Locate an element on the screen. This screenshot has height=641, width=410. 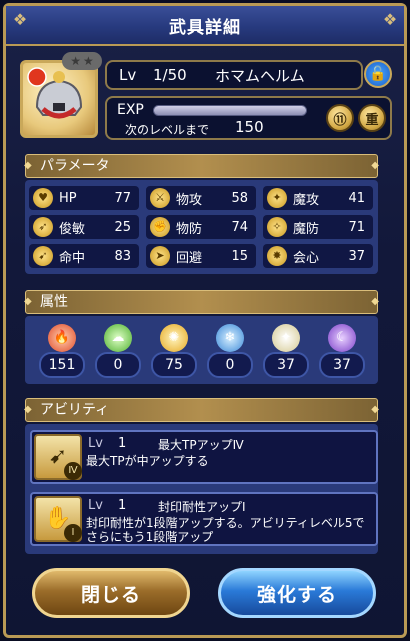
dodge-icon: ➤ is located at coordinates (160, 256).